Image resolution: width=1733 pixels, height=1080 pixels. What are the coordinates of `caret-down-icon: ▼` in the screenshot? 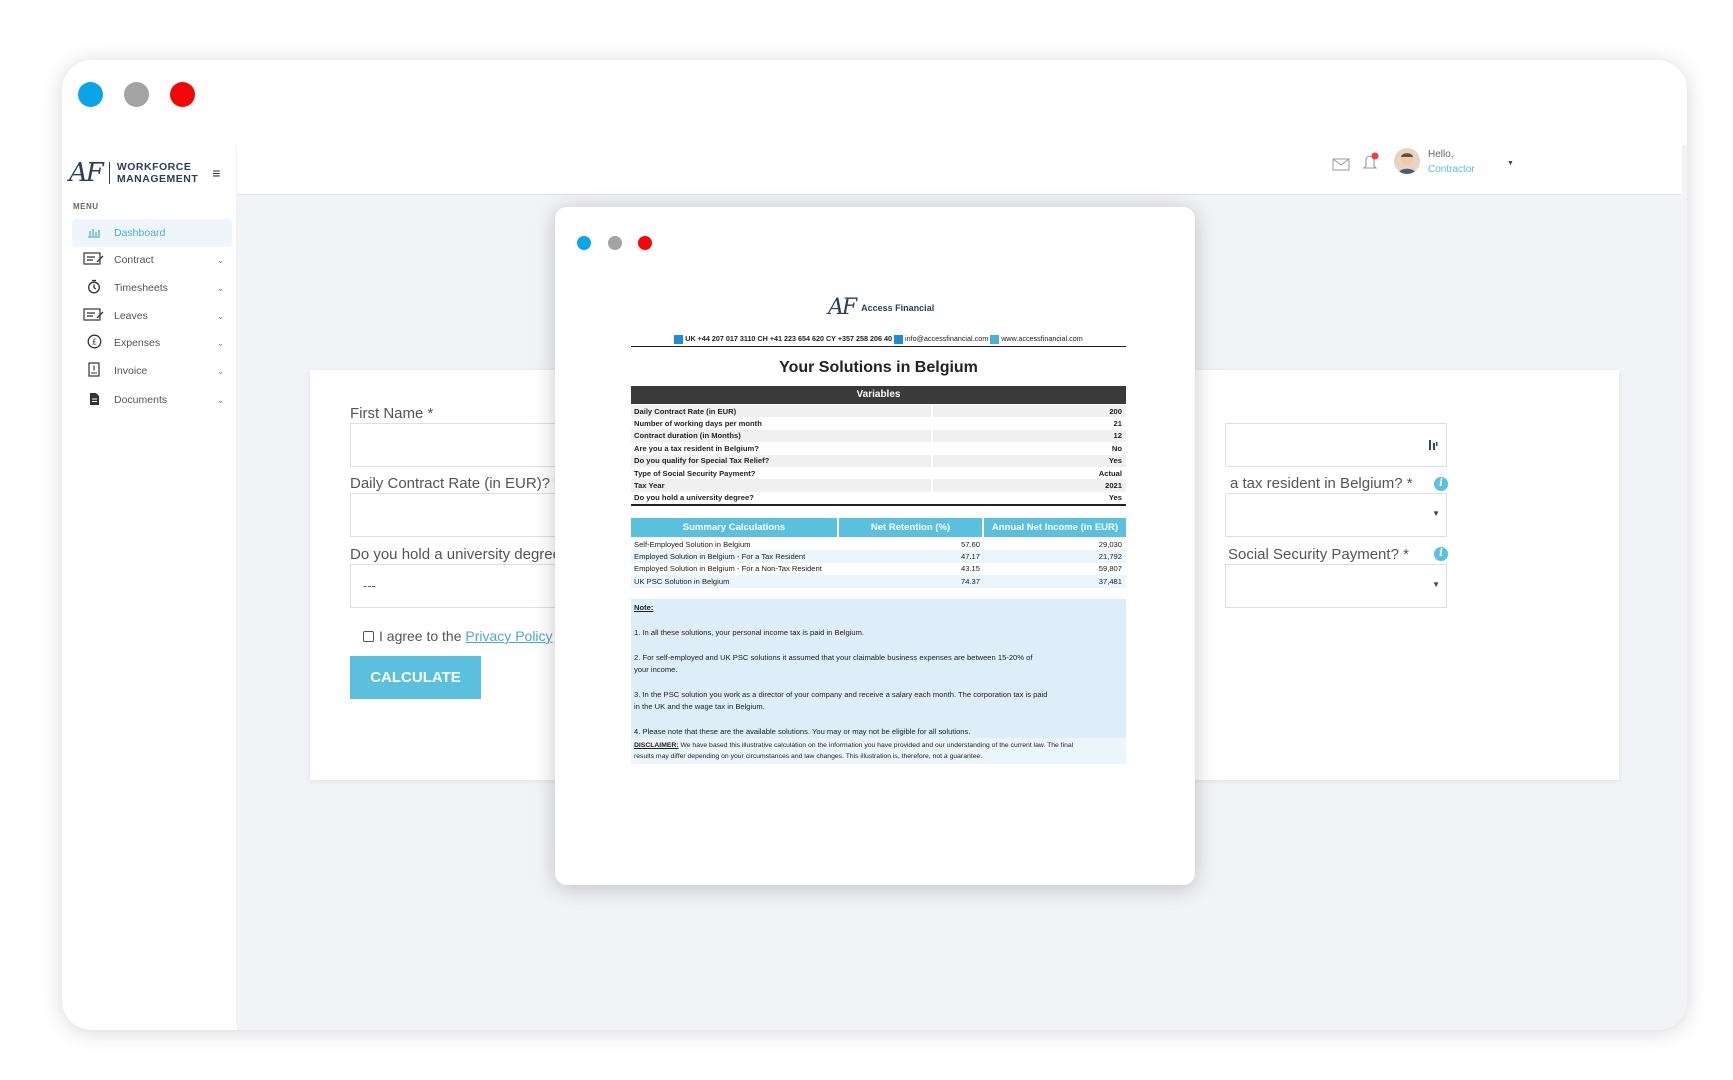 It's located at (1510, 163).